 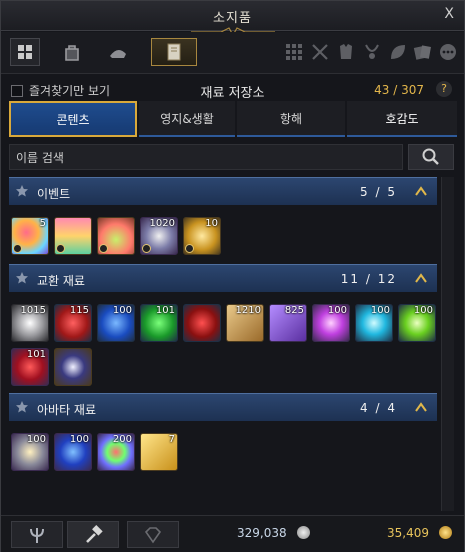 What do you see at coordinates (30, 236) in the screenshot?
I see `rainbow-heart-item: 5` at bounding box center [30, 236].